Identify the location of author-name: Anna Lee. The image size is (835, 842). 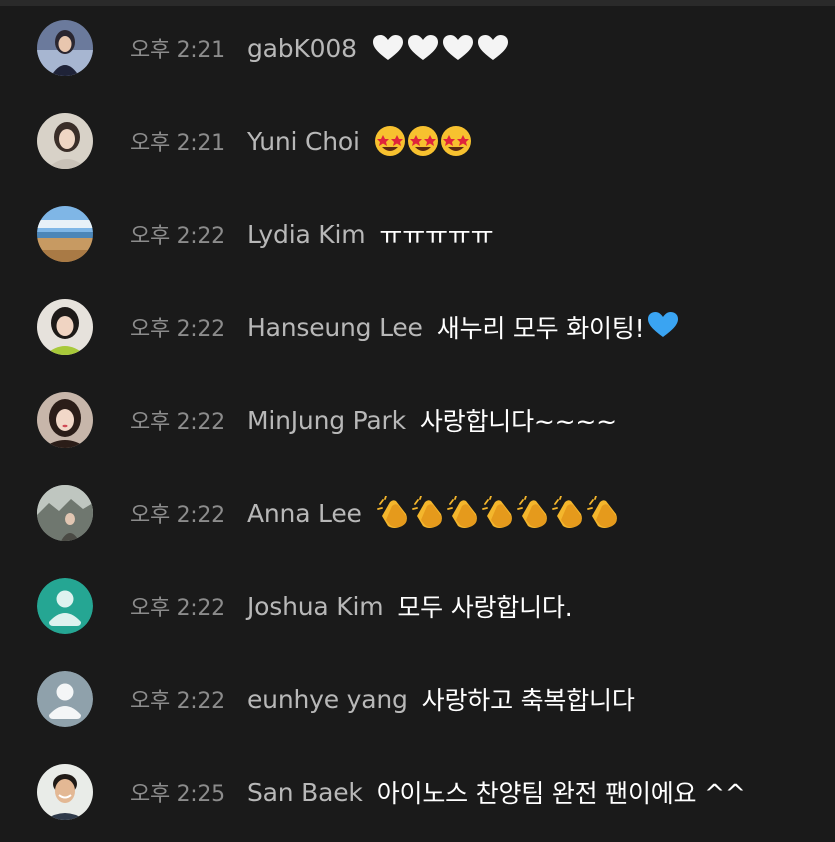
(304, 513).